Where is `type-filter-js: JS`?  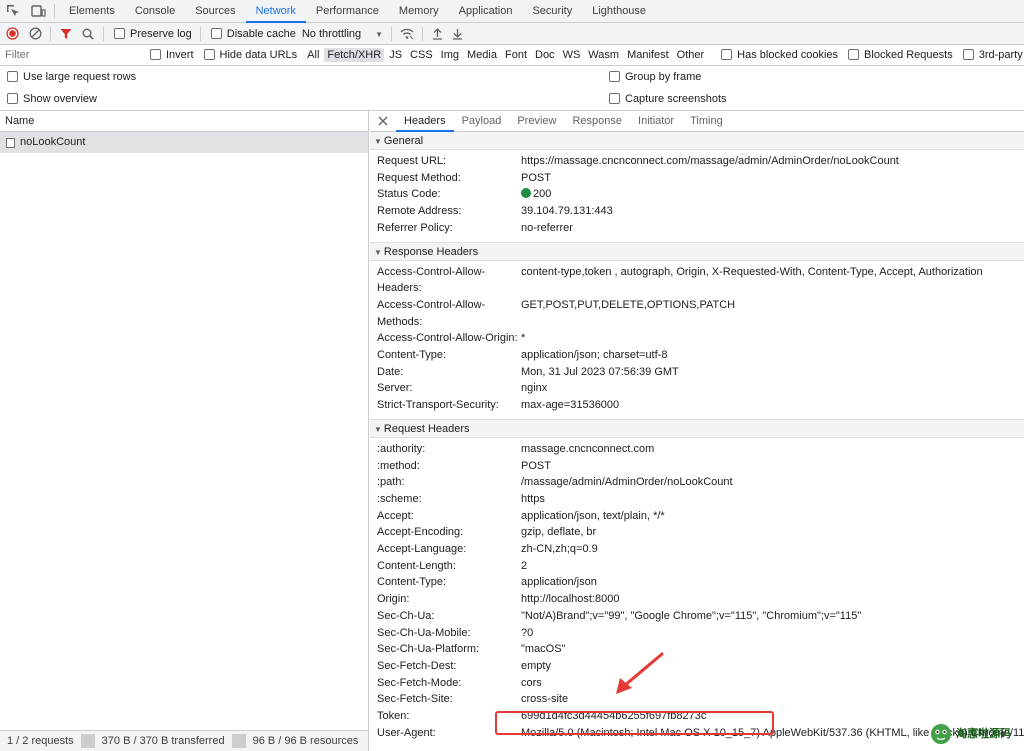
type-filter-js: JS is located at coordinates (395, 55).